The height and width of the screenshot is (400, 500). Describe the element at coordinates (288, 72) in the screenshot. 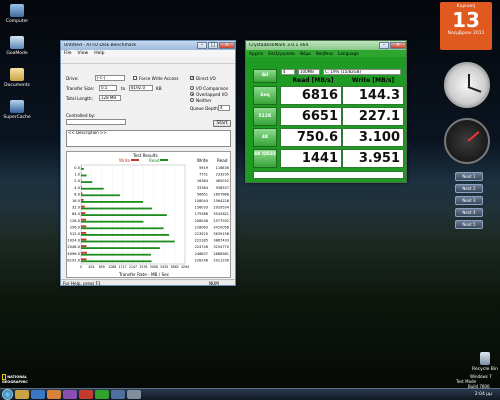

I see `count-select: 4` at that location.